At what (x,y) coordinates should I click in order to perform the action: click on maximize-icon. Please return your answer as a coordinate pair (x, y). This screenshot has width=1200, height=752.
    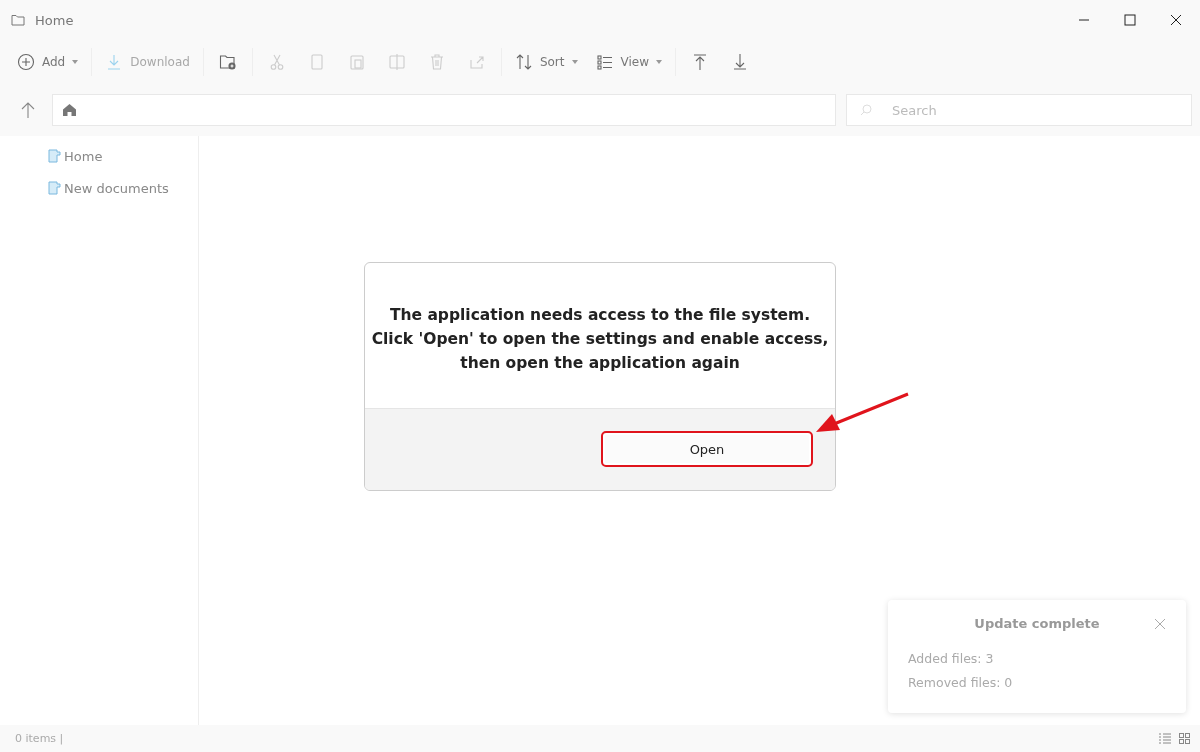
    Looking at the image, I should click on (1130, 20).